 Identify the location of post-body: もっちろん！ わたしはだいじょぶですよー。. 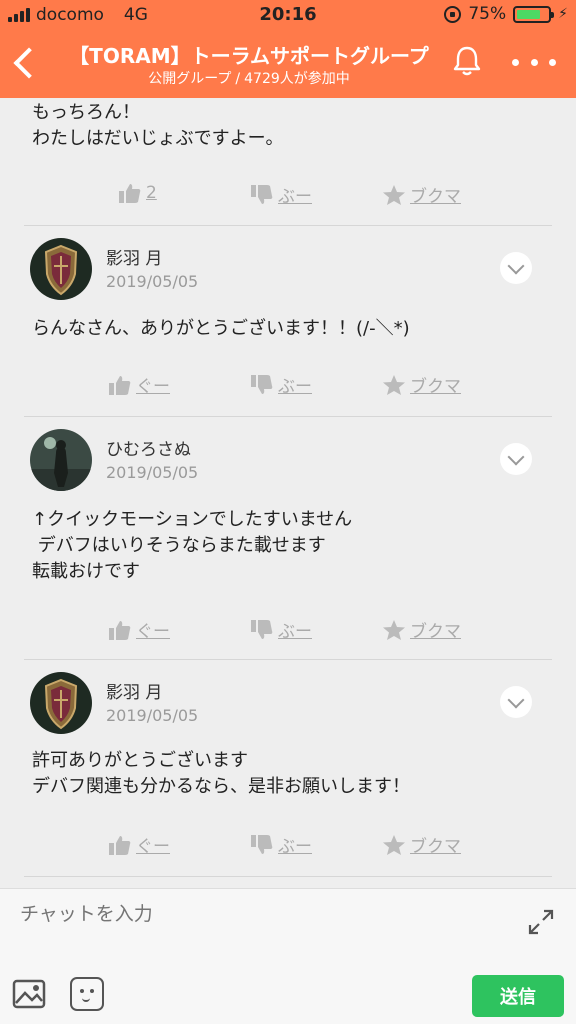
(158, 125).